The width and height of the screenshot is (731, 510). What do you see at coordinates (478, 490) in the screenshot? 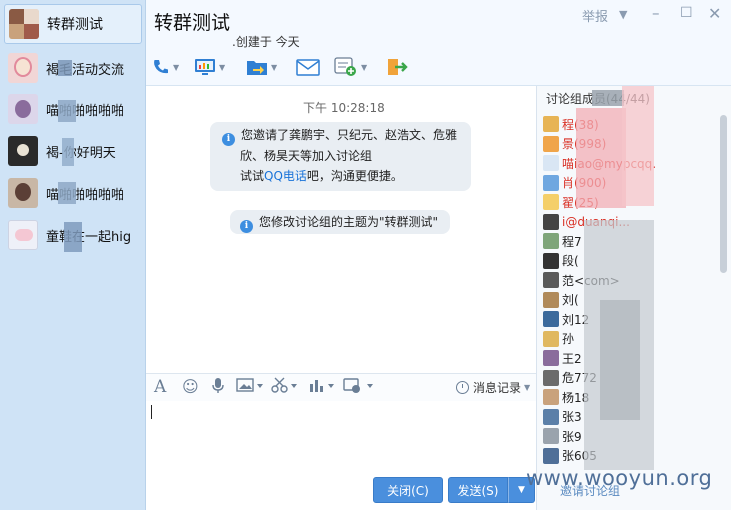
I see `send-button: 发送(S)` at bounding box center [478, 490].